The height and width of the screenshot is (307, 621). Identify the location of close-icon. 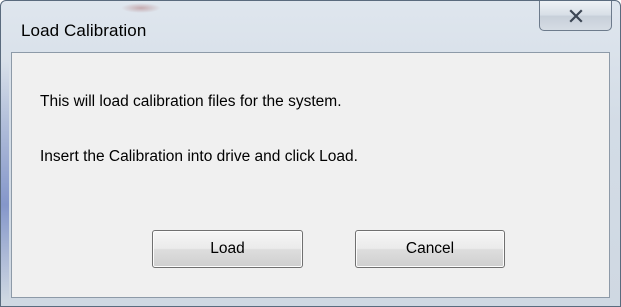
(575, 15).